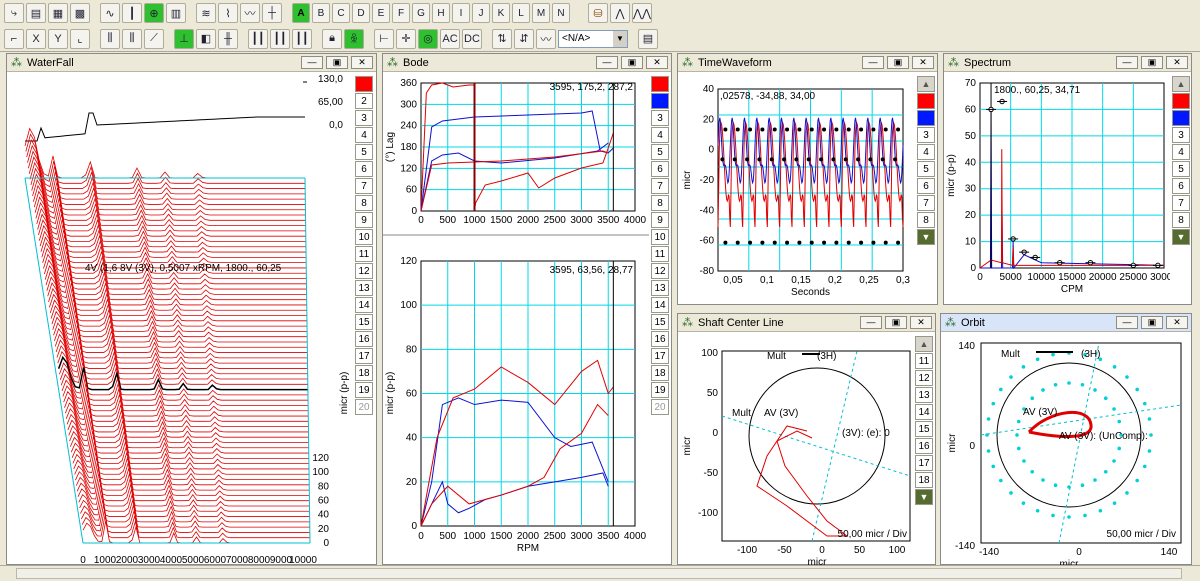 The height and width of the screenshot is (581, 1200). Describe the element at coordinates (441, 13) in the screenshot. I see `letter-h-button: H` at that location.